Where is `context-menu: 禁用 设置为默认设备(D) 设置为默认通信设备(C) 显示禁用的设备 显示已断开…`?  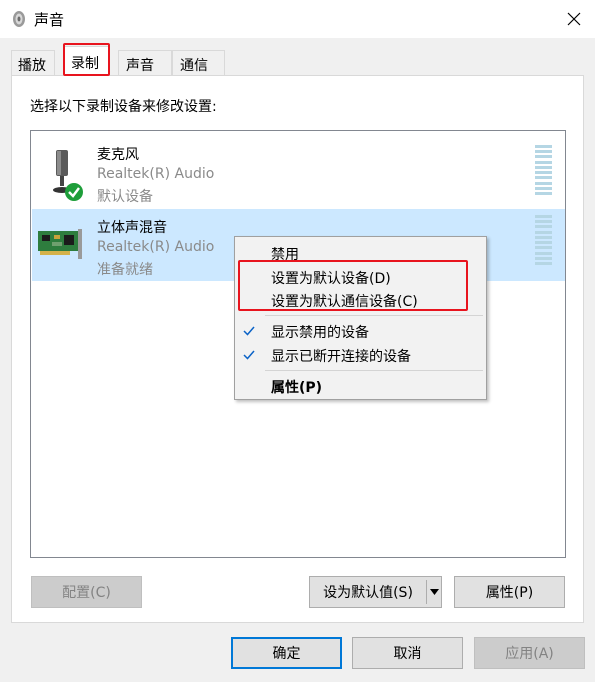
context-menu: 禁用 设置为默认设备(D) 设置为默认通信设备(C) 显示禁用的设备 显示已断开… is located at coordinates (360, 318).